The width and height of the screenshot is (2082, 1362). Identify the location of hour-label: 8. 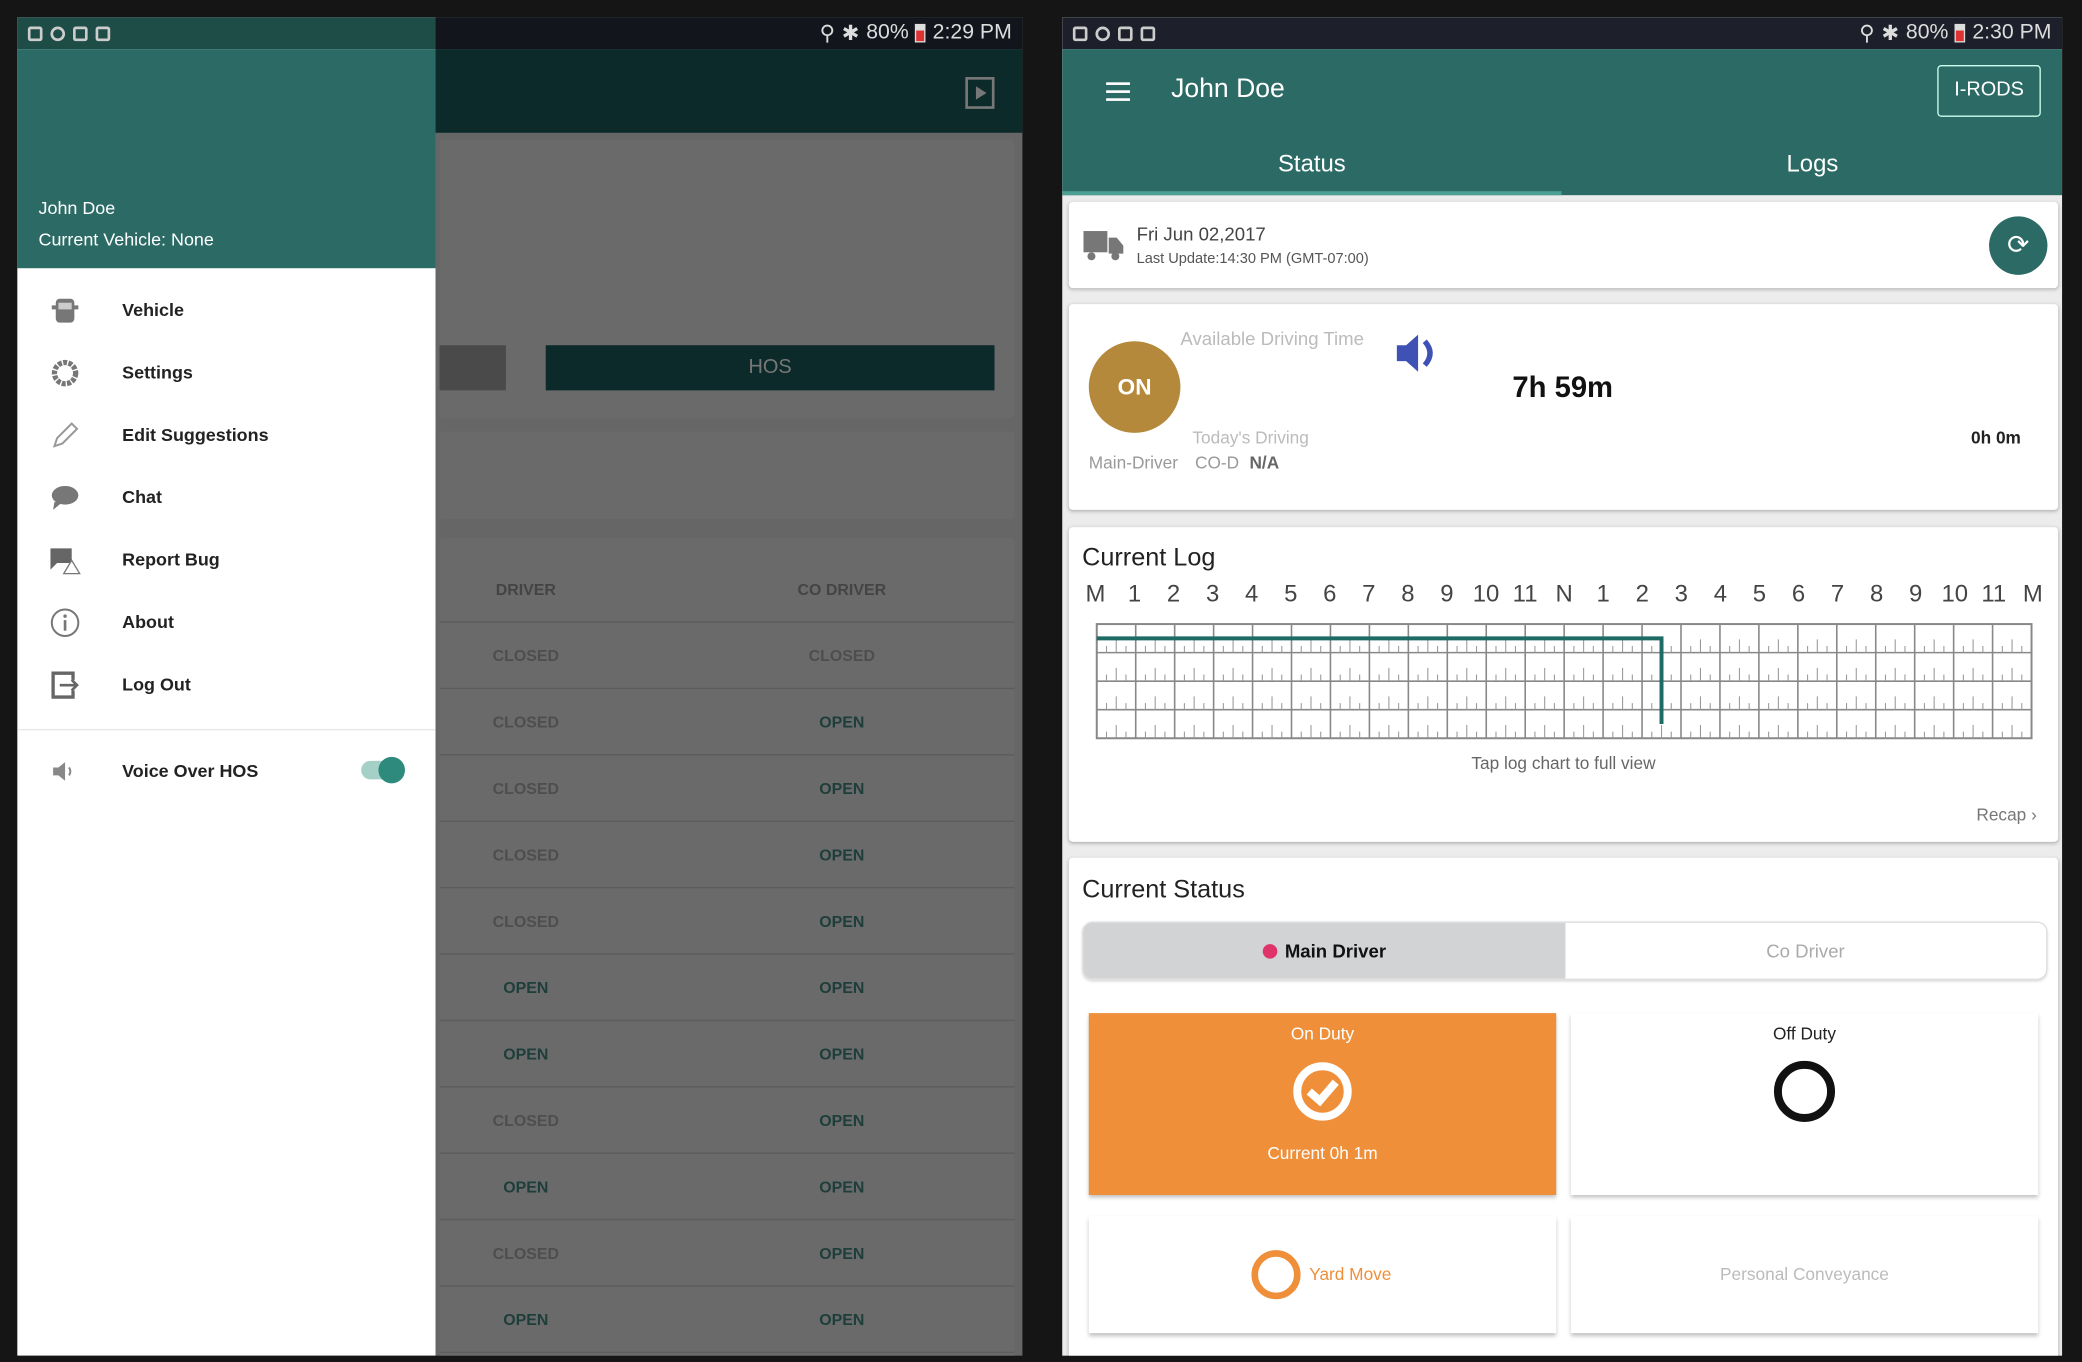
(1408, 593).